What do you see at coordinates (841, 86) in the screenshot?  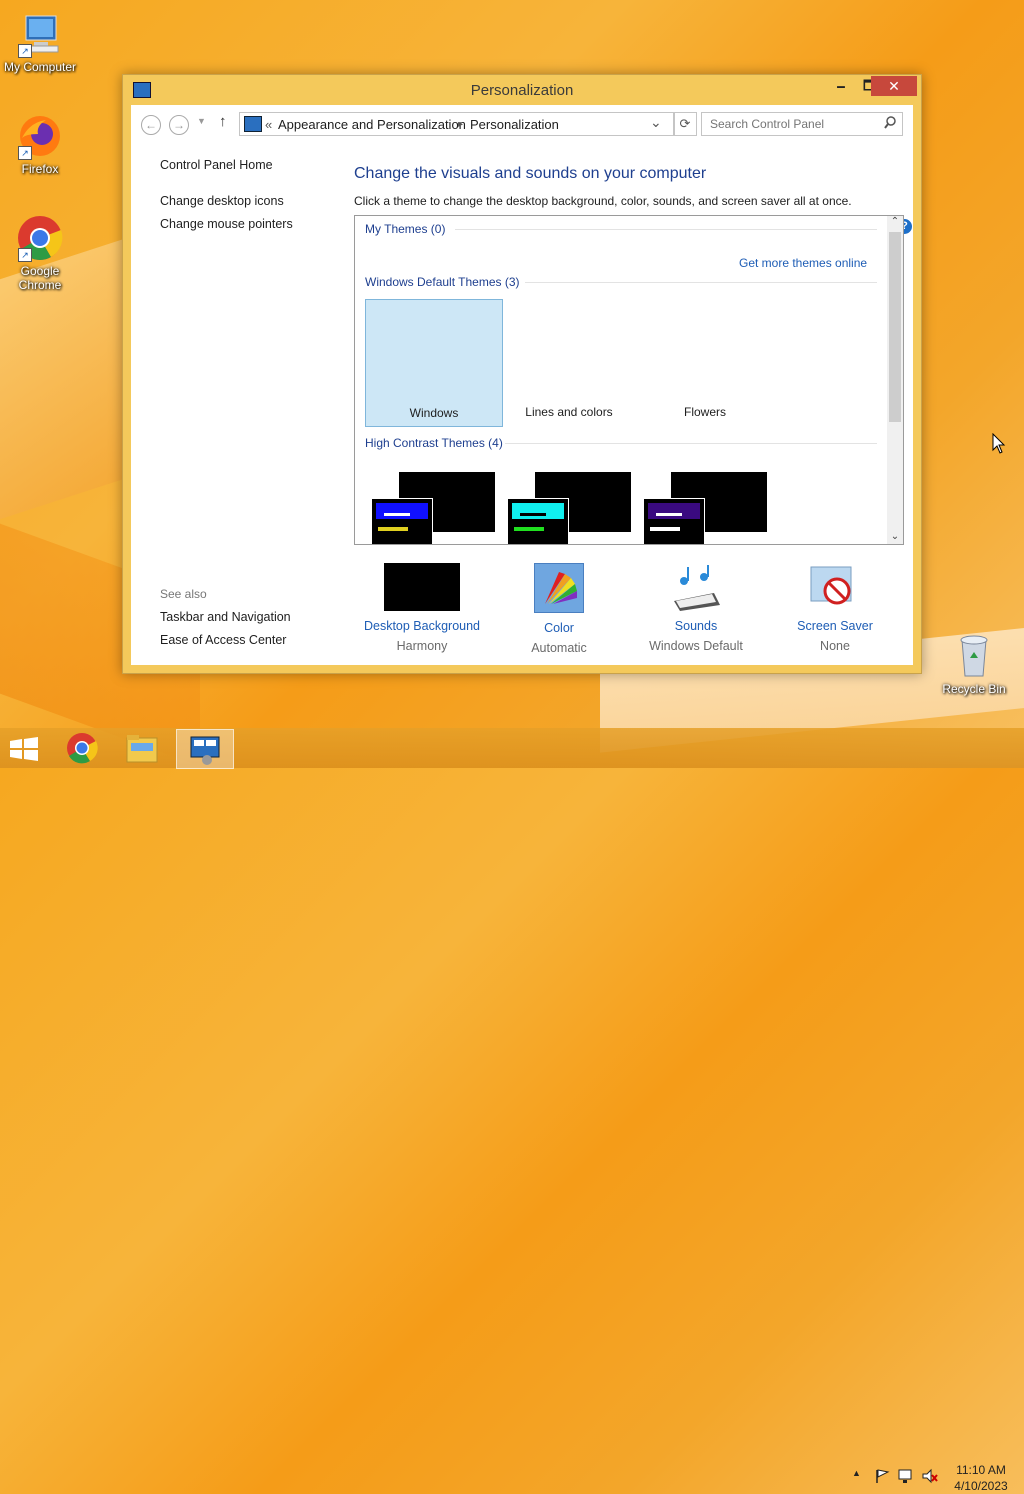 I see `minimize-button: 🗕` at bounding box center [841, 86].